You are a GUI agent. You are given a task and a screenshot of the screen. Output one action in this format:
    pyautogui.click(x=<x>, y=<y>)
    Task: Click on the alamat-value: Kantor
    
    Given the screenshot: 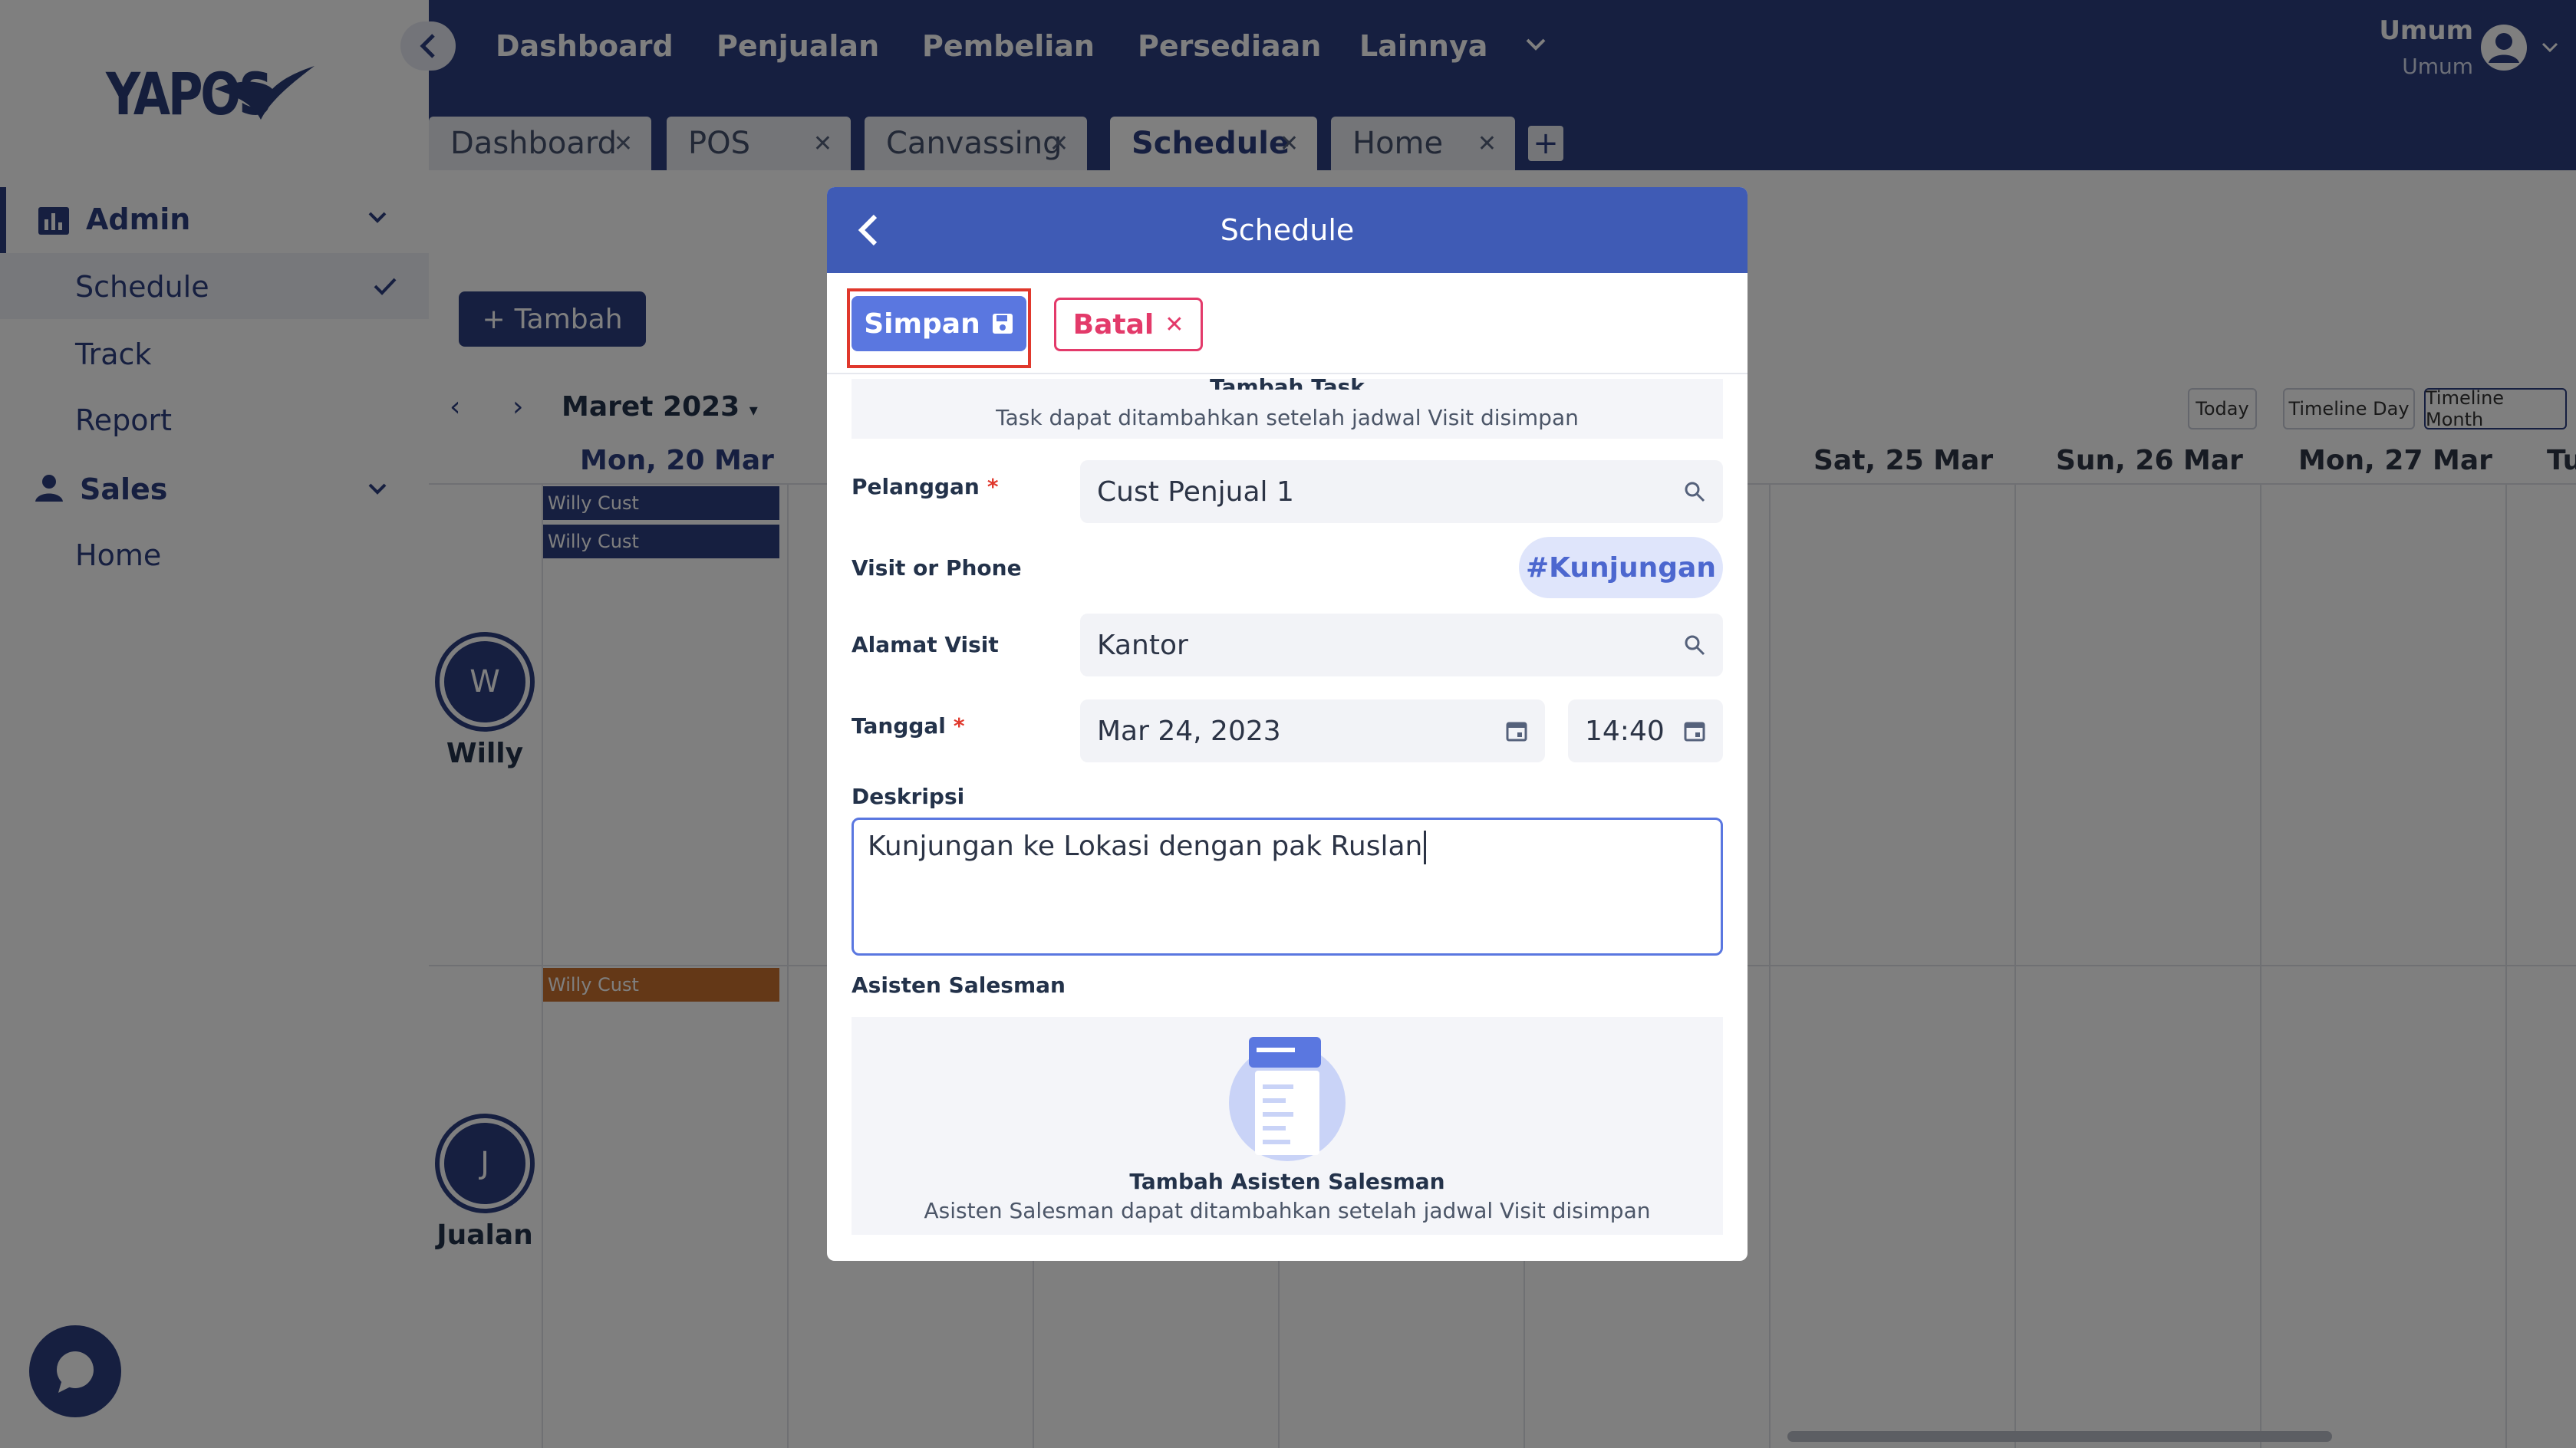 What is the action you would take?
    pyautogui.click(x=1142, y=645)
    